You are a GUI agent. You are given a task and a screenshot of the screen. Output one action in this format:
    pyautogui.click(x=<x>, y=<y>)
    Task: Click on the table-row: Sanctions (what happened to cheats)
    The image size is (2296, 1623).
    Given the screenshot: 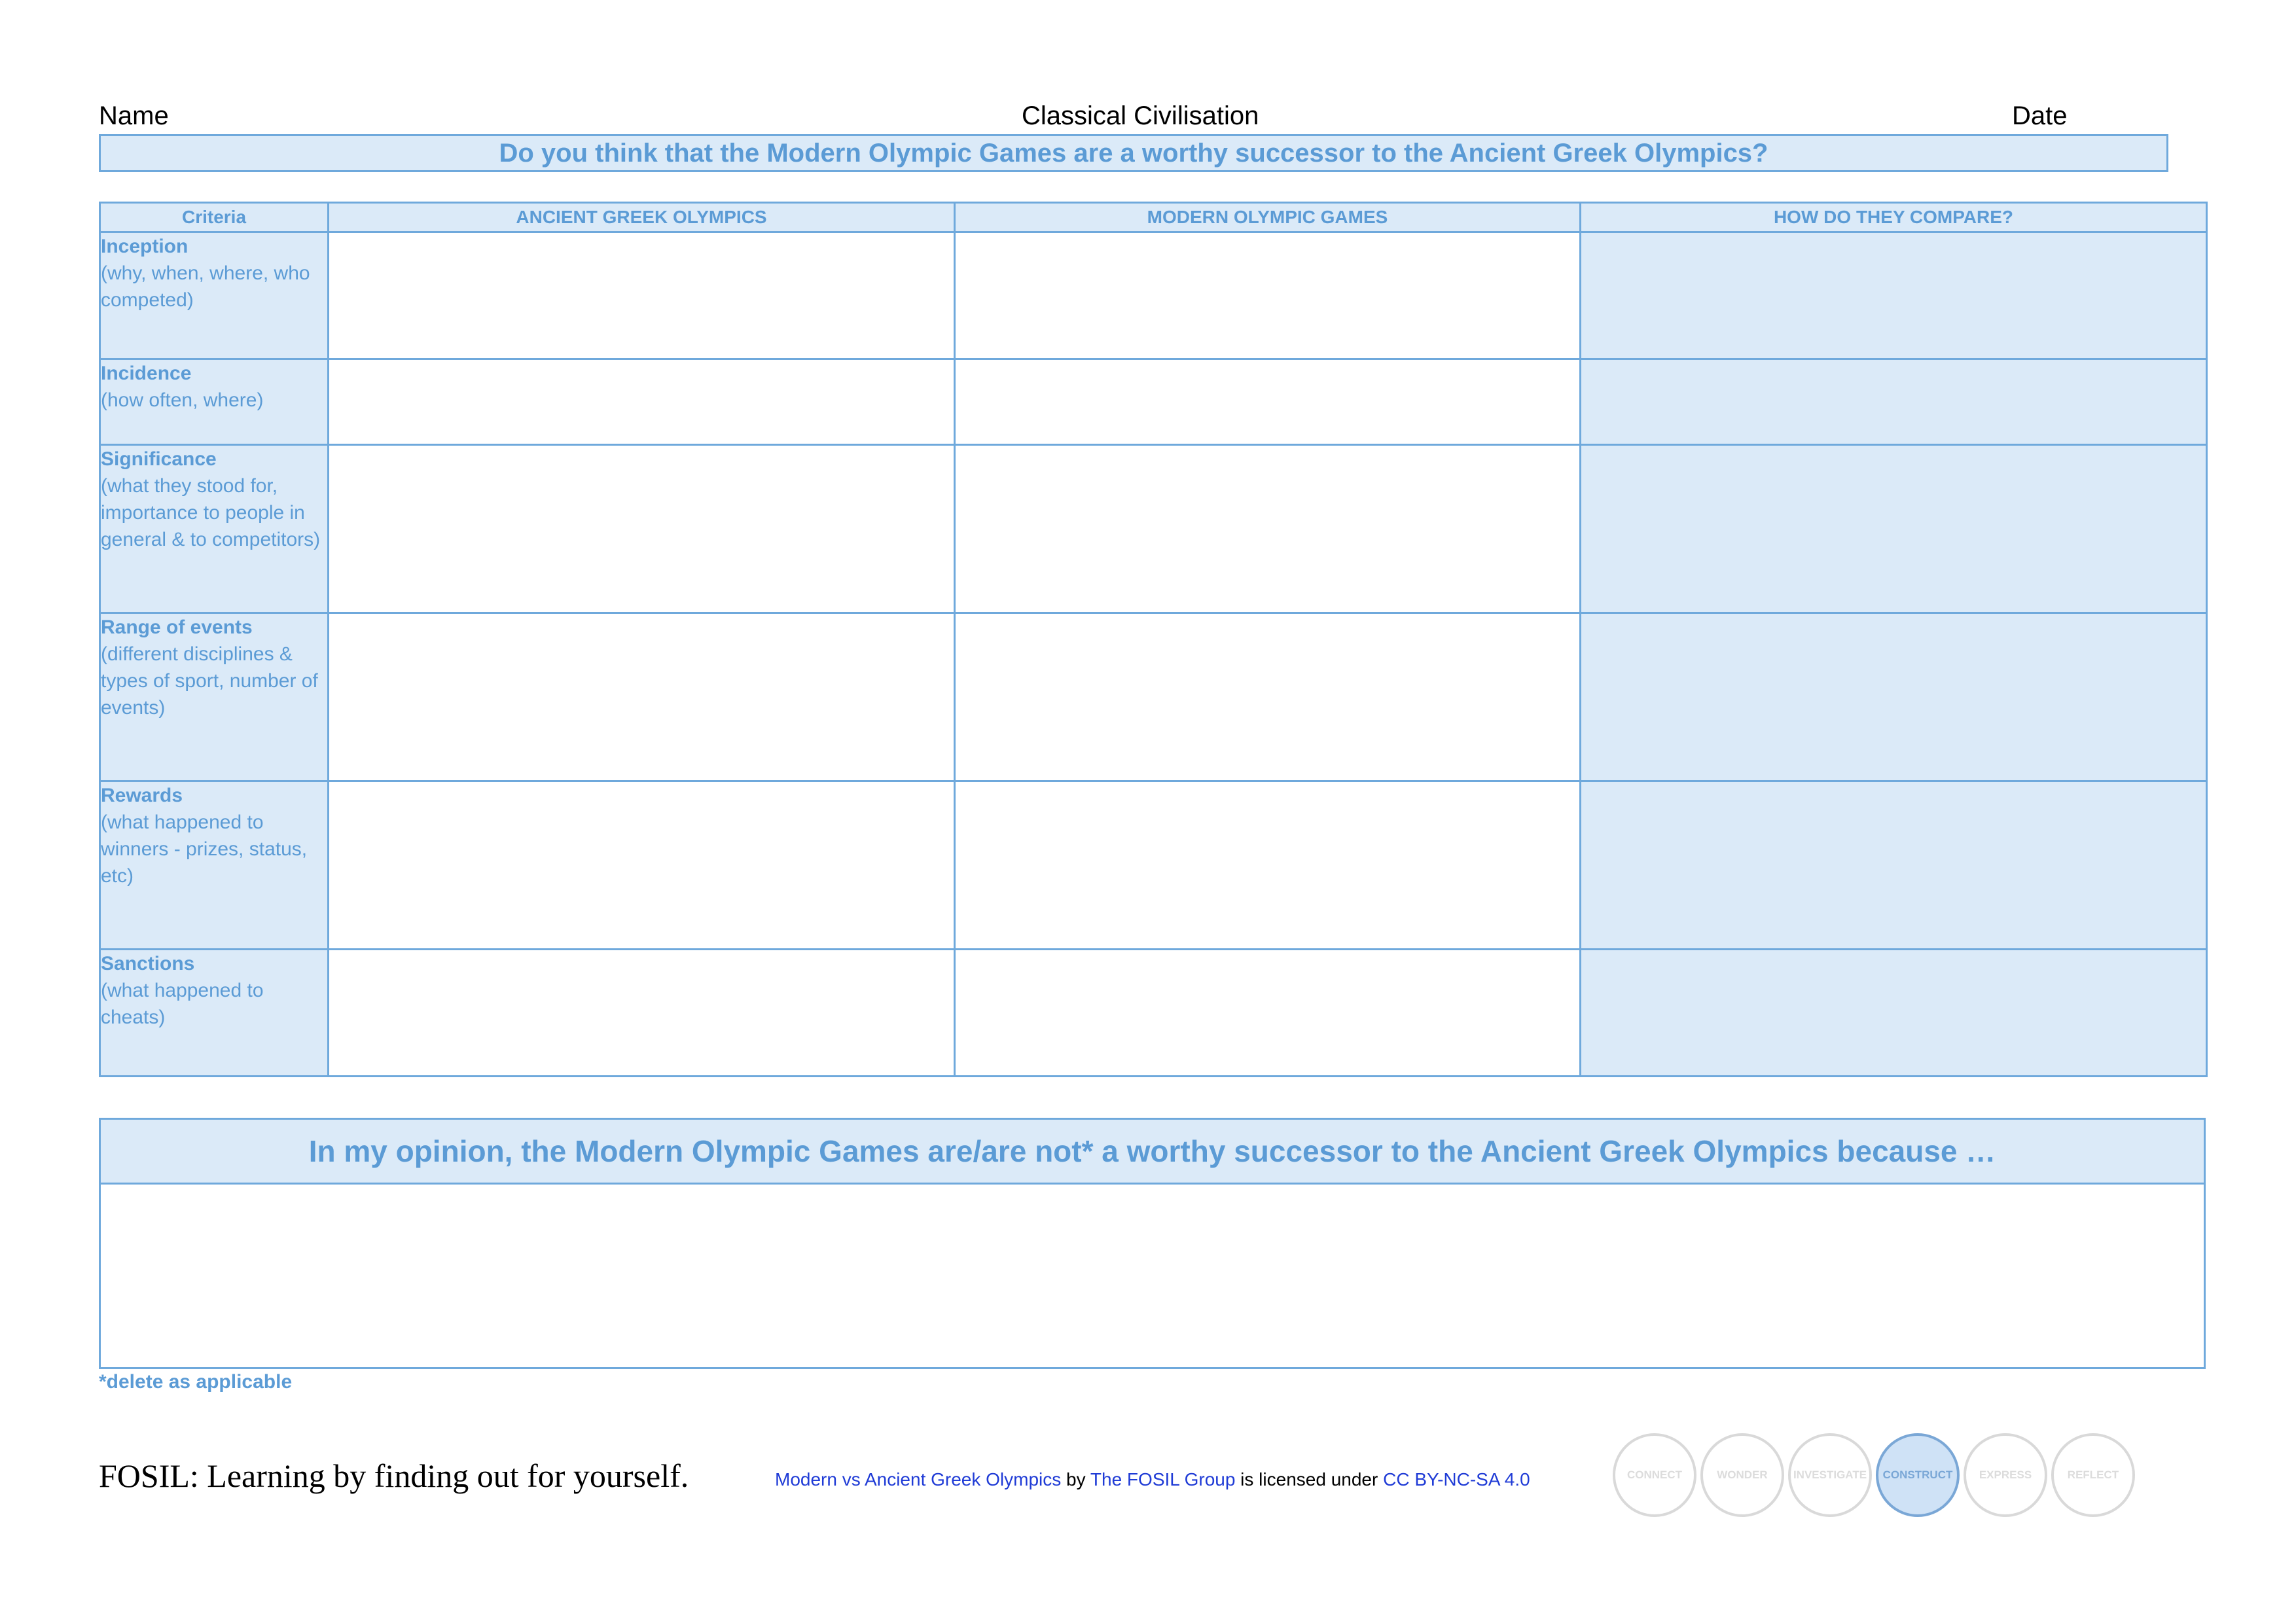 What is the action you would take?
    pyautogui.click(x=1153, y=1013)
    